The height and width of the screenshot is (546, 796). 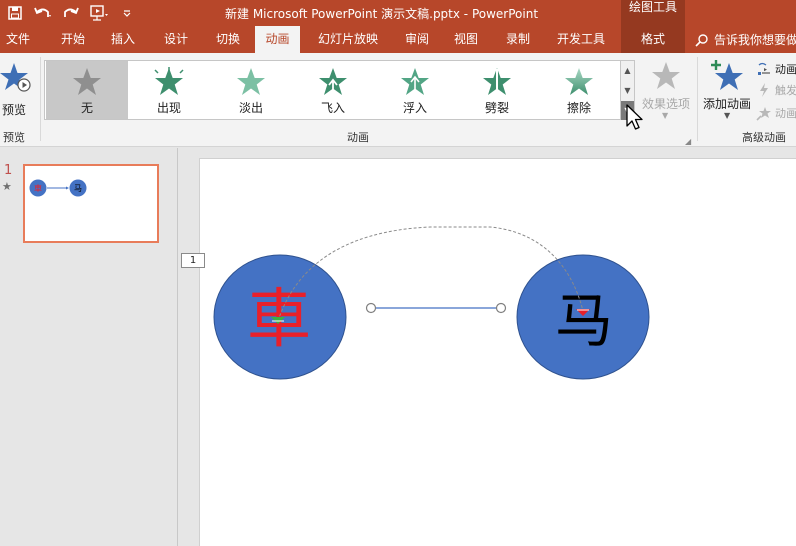 I want to click on star-fly-in-icon, so click(x=333, y=81).